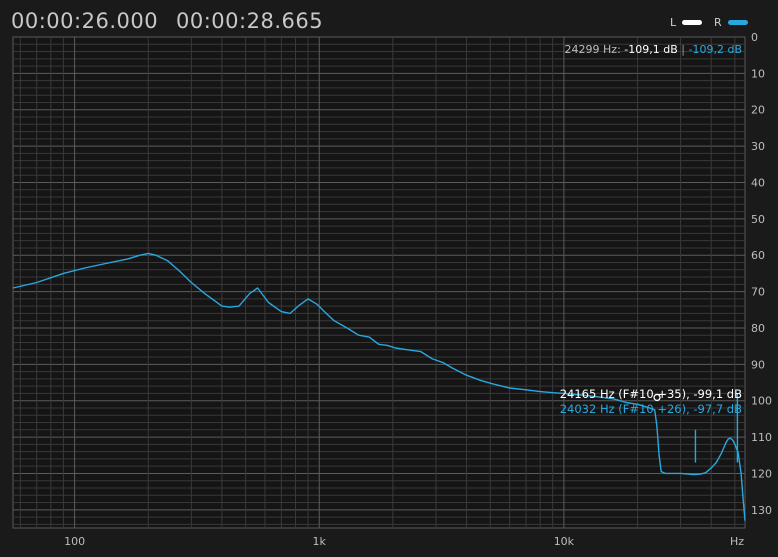  I want to click on y-tick-label: 20, so click(758, 110).